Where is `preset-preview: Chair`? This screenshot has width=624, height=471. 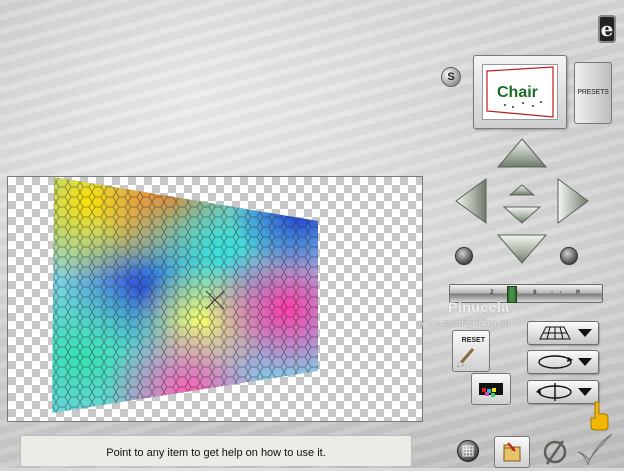
preset-preview: Chair is located at coordinates (520, 92).